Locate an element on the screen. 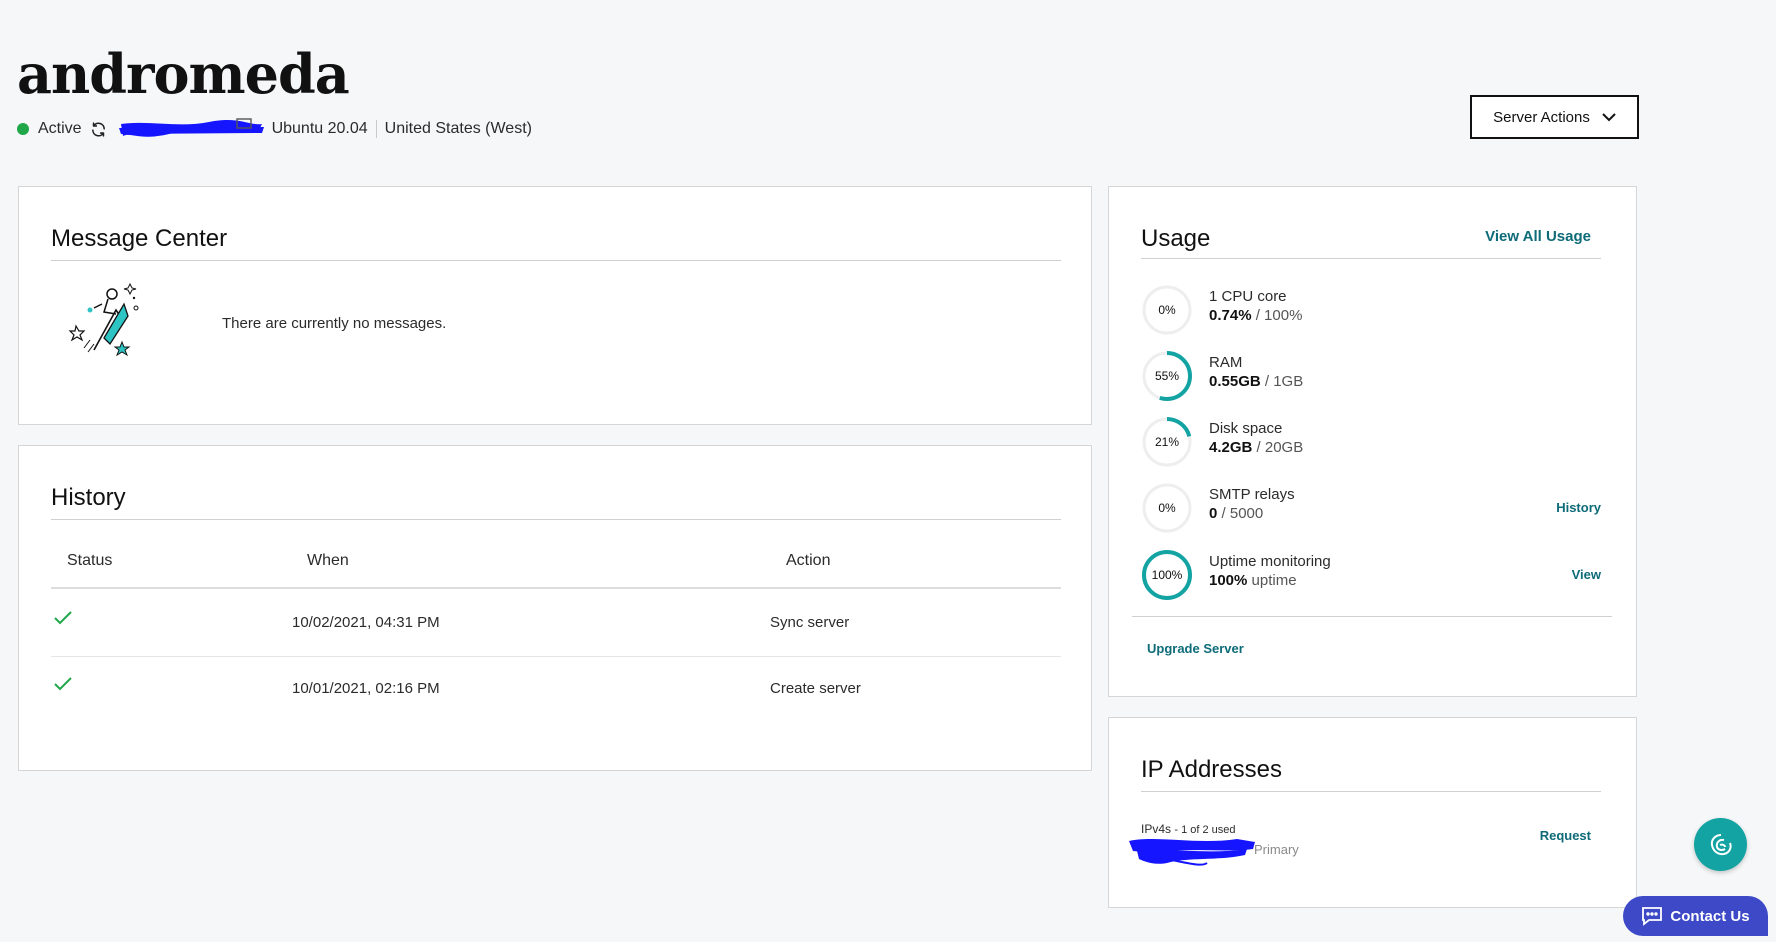  smtp-history-link: History is located at coordinates (1578, 507).